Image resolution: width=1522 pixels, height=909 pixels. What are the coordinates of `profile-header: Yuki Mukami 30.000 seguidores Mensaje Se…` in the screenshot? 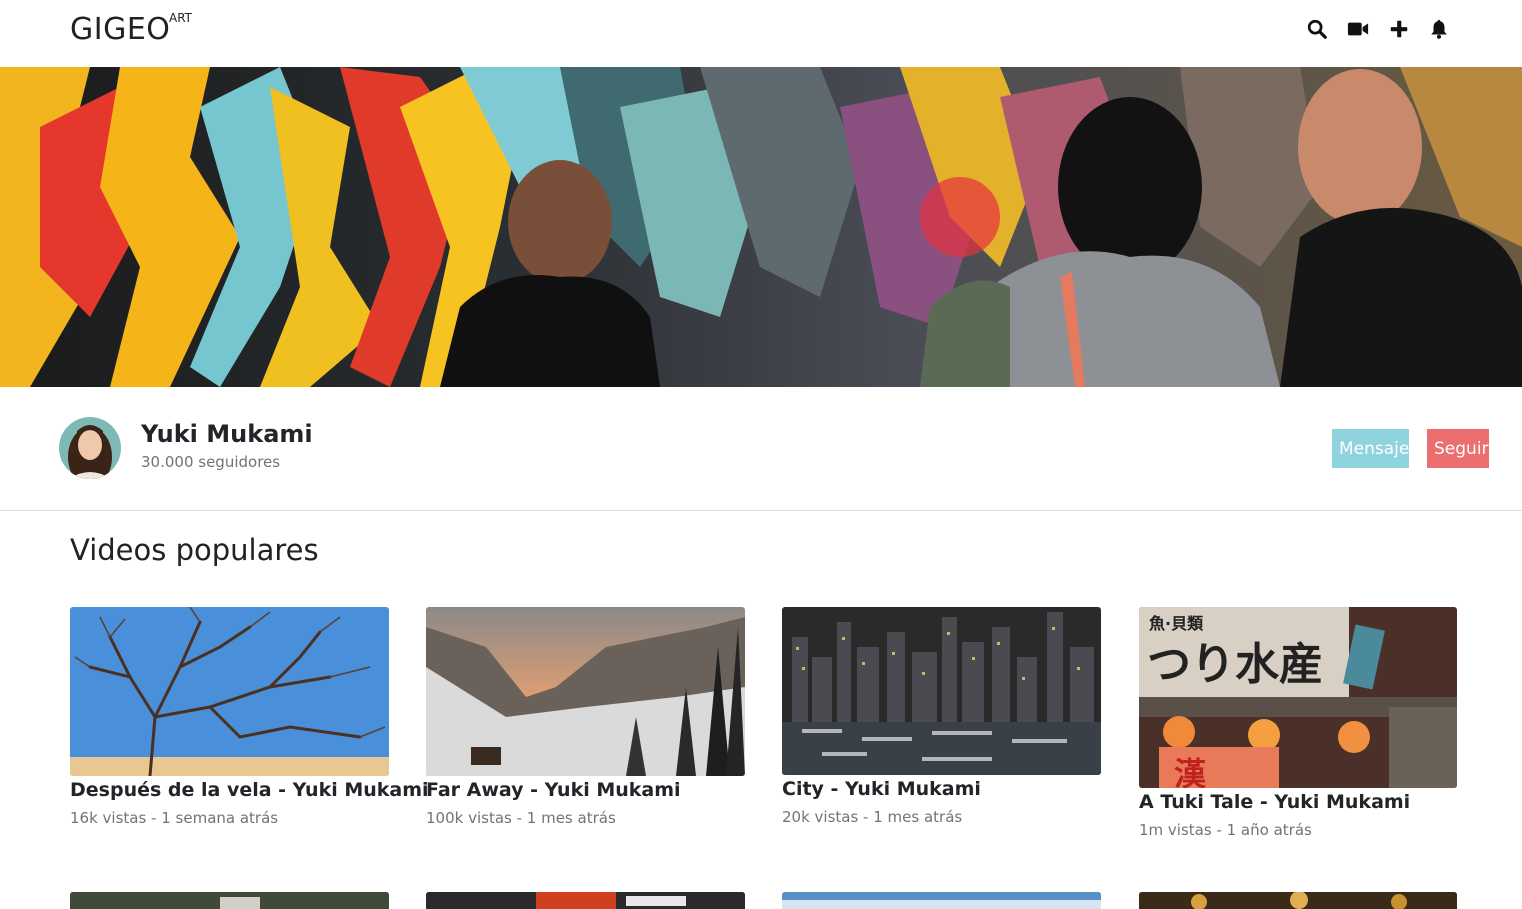 It's located at (761, 449).